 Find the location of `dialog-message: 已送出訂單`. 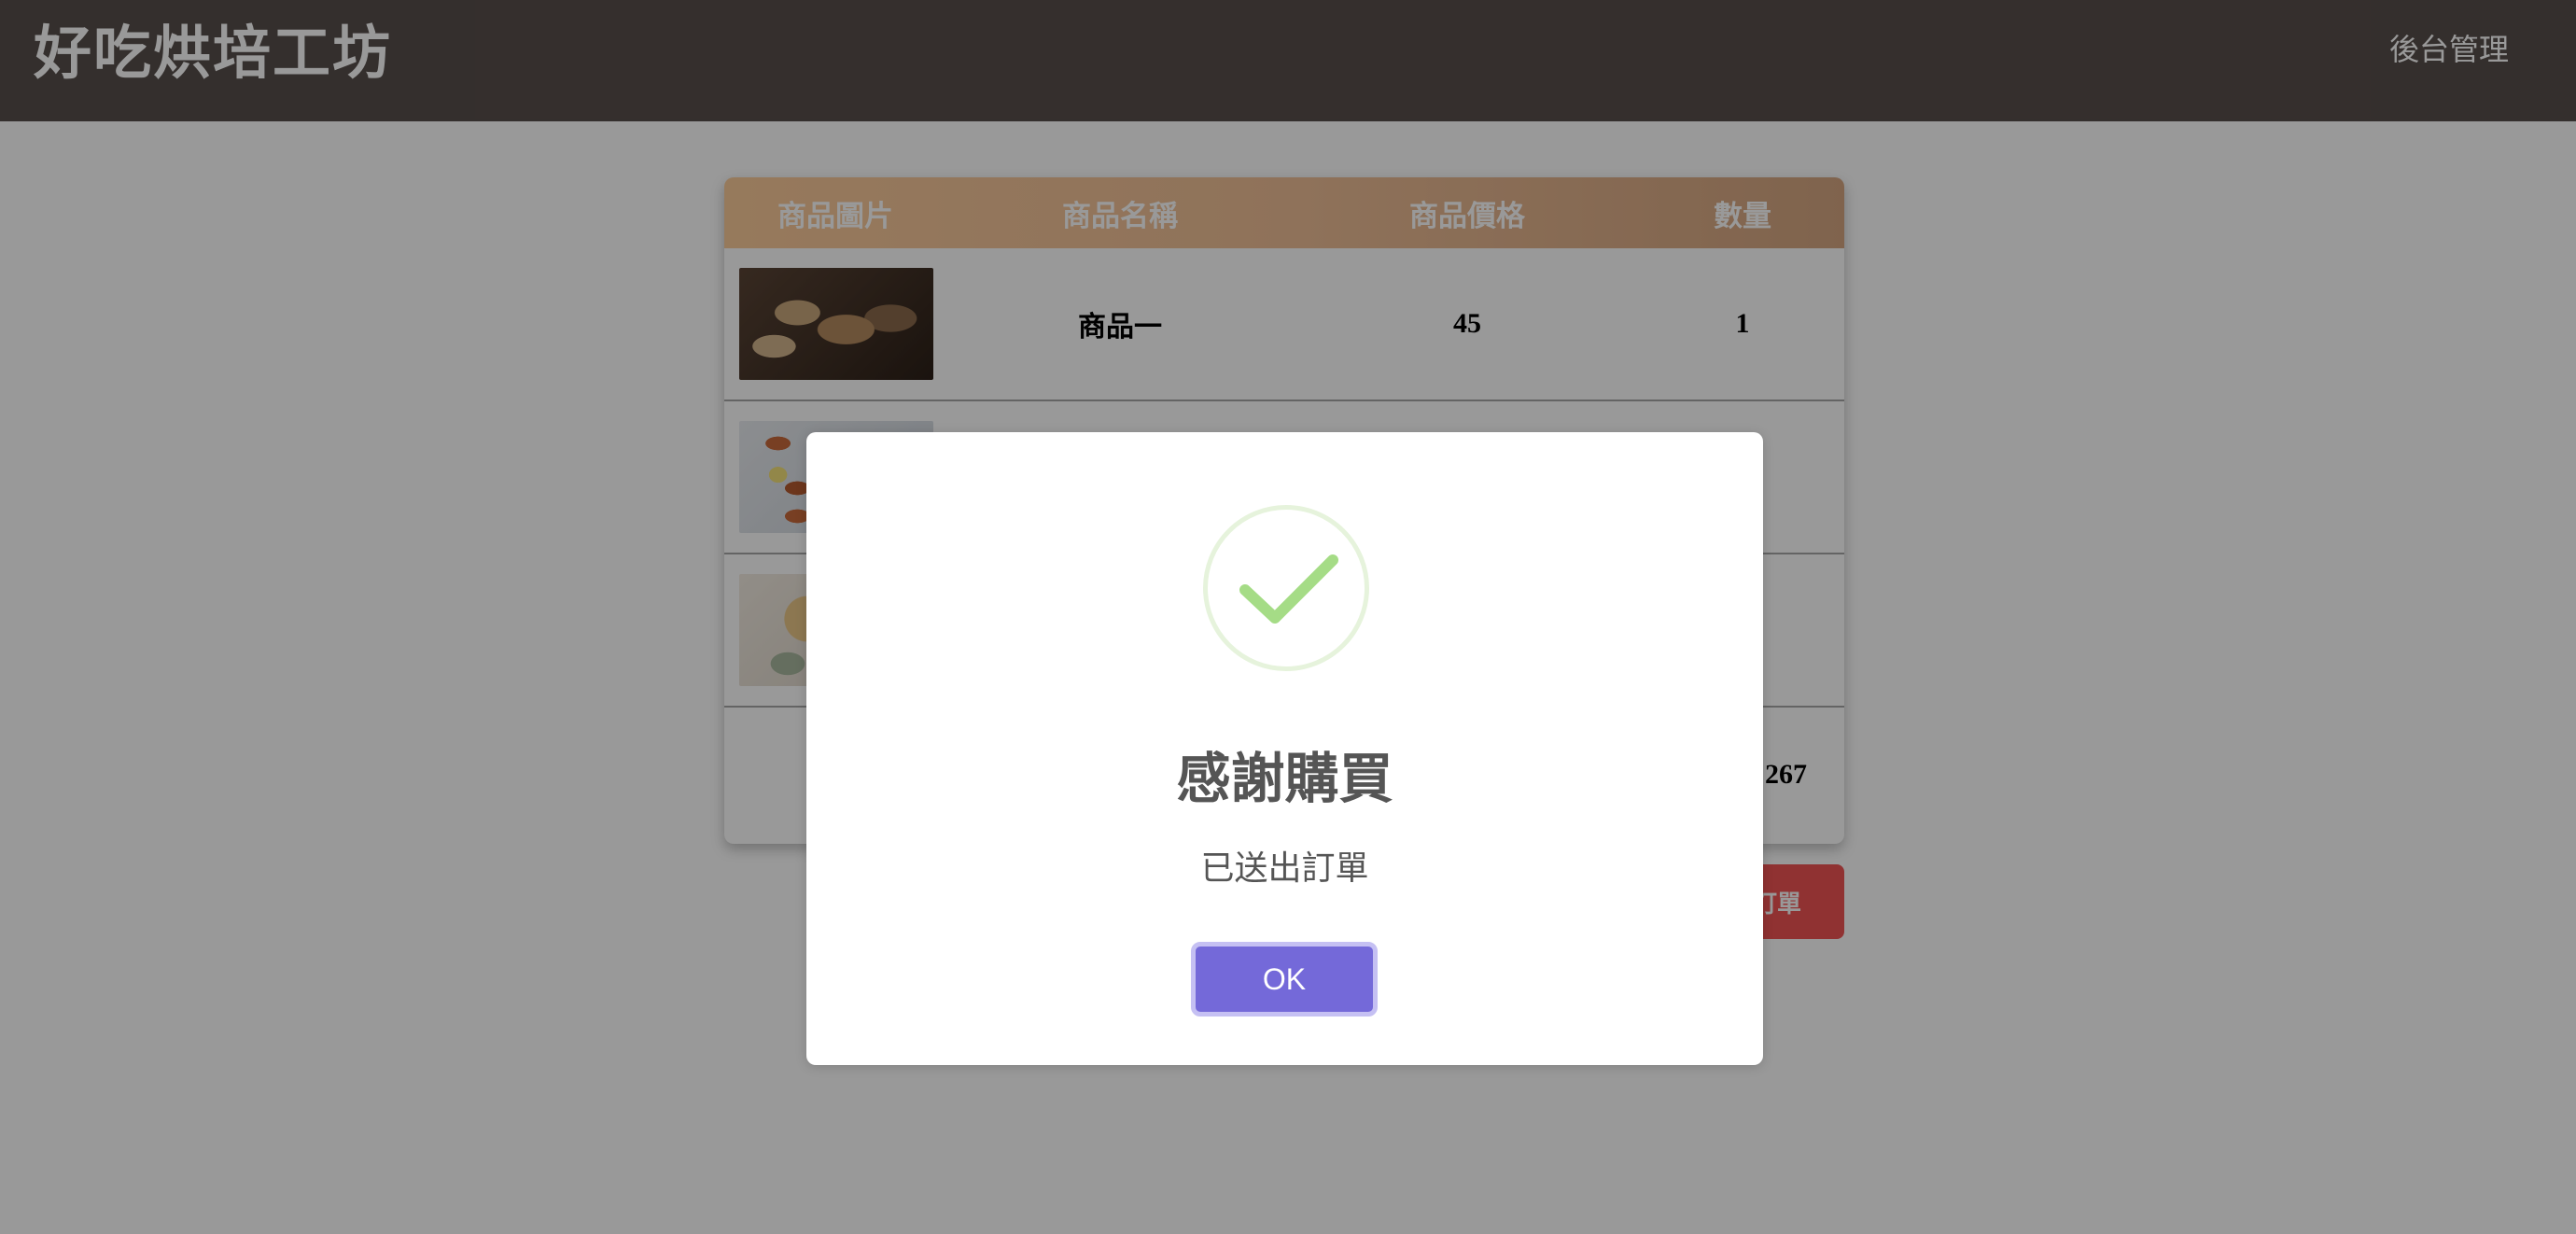

dialog-message: 已送出訂單 is located at coordinates (1284, 868).